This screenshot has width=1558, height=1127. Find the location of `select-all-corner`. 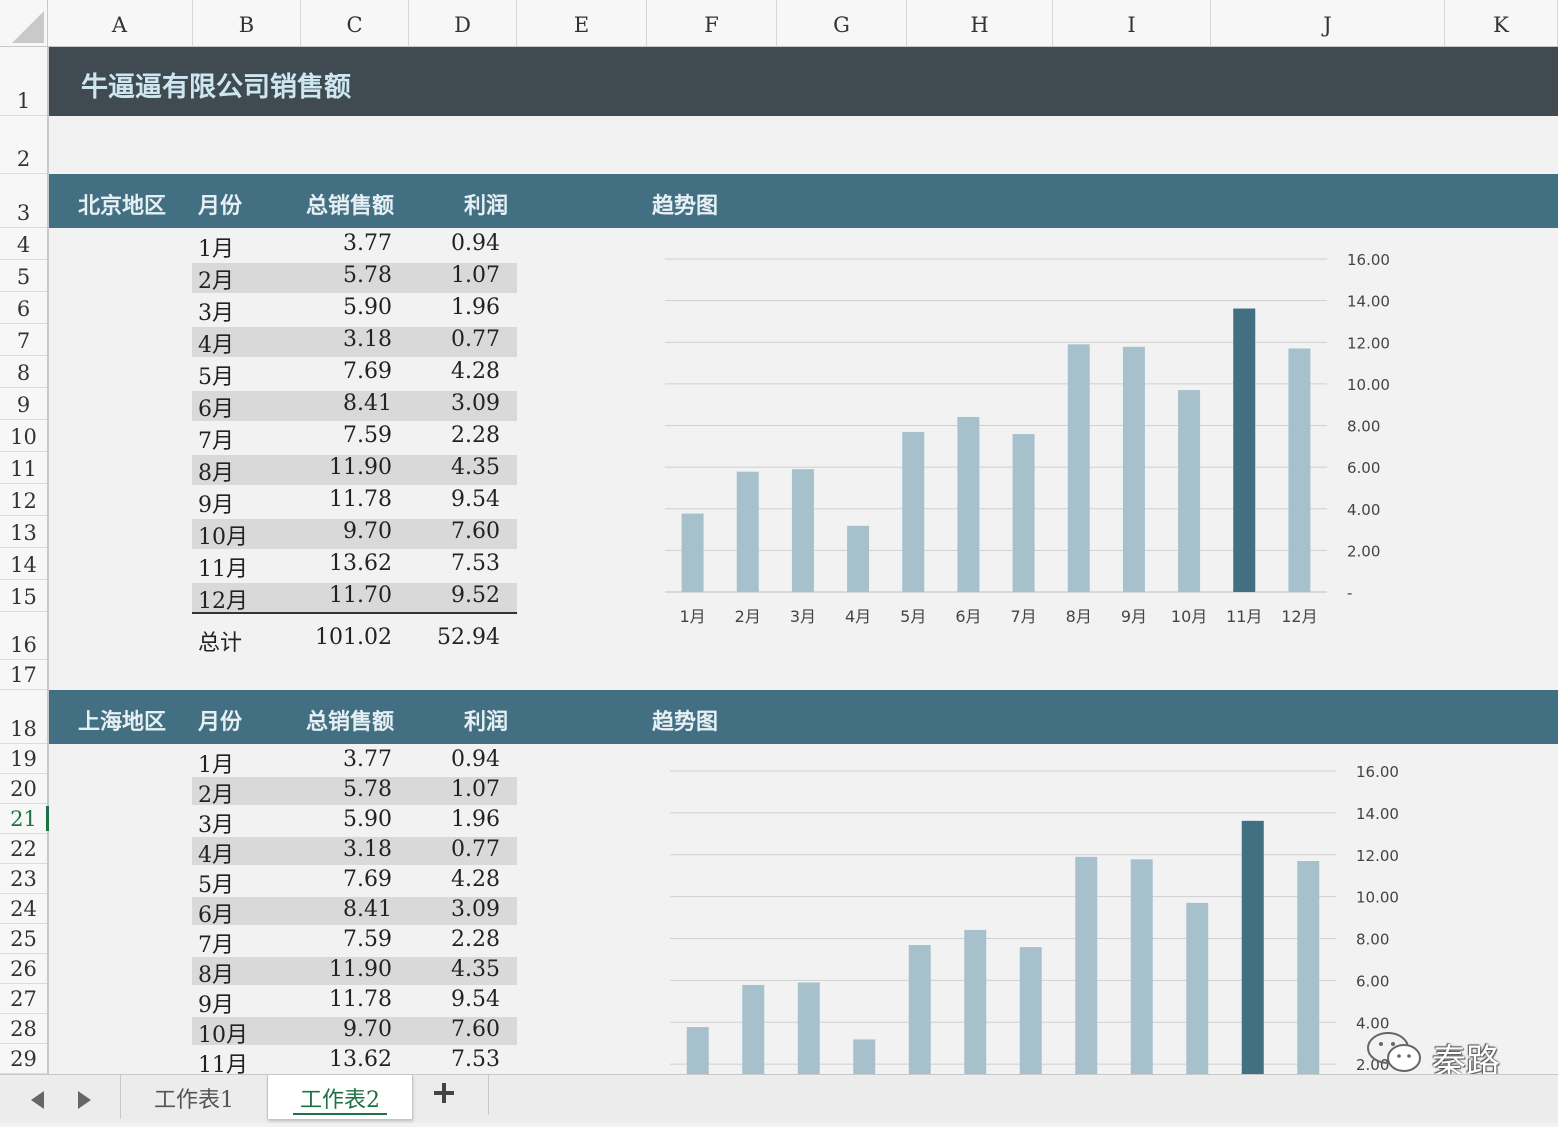

select-all-corner is located at coordinates (24, 23).